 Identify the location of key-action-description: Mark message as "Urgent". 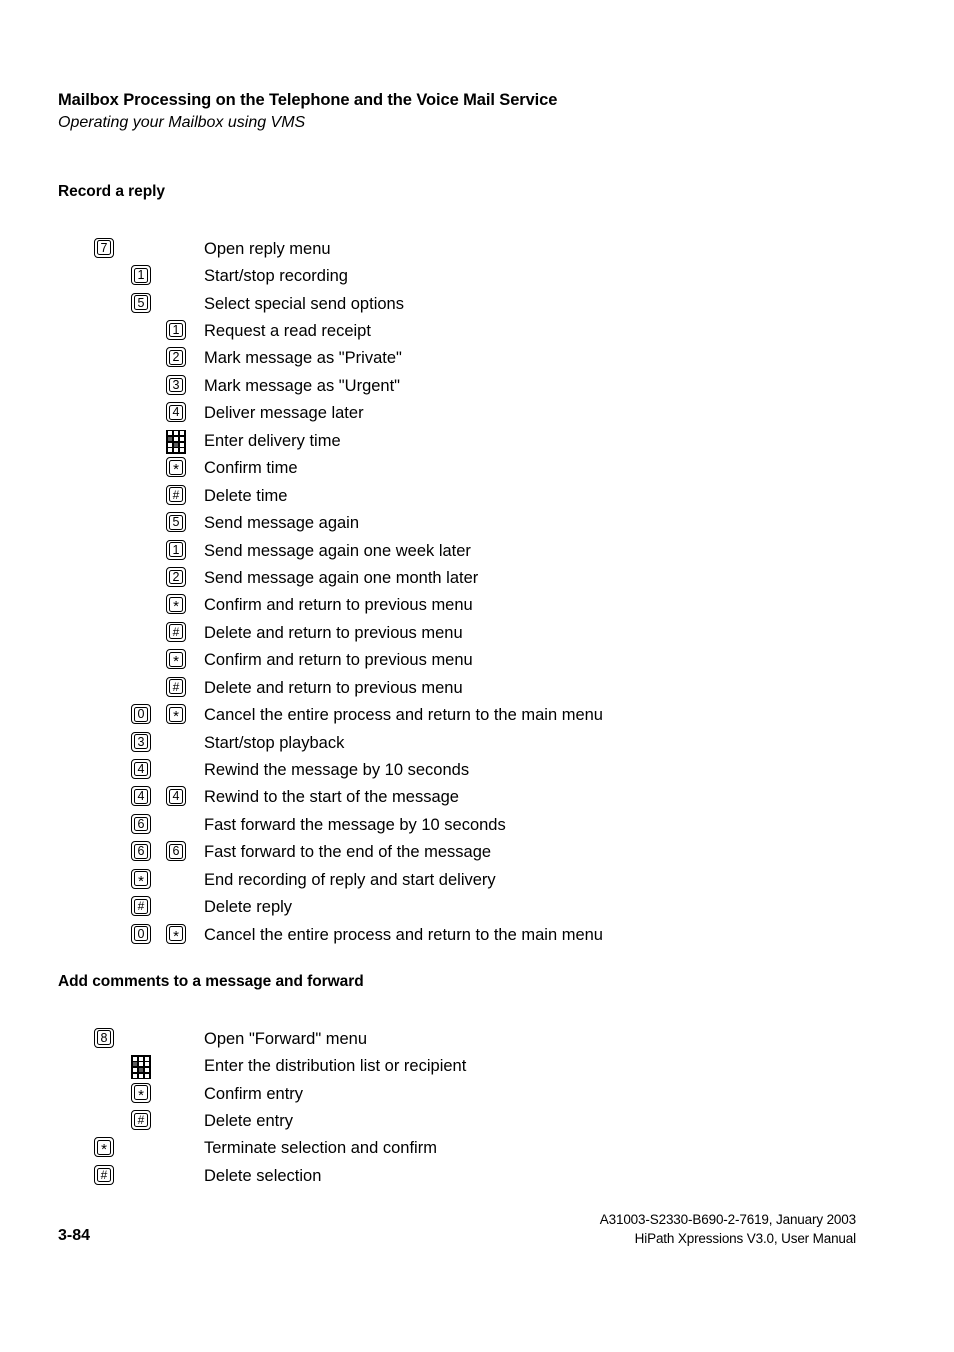
(302, 385).